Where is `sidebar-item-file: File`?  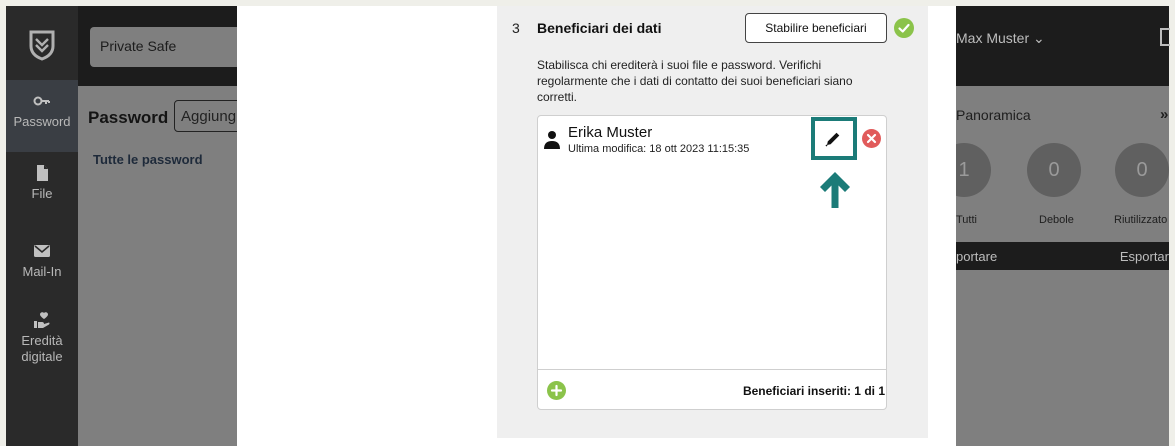 sidebar-item-file: File is located at coordinates (42, 183).